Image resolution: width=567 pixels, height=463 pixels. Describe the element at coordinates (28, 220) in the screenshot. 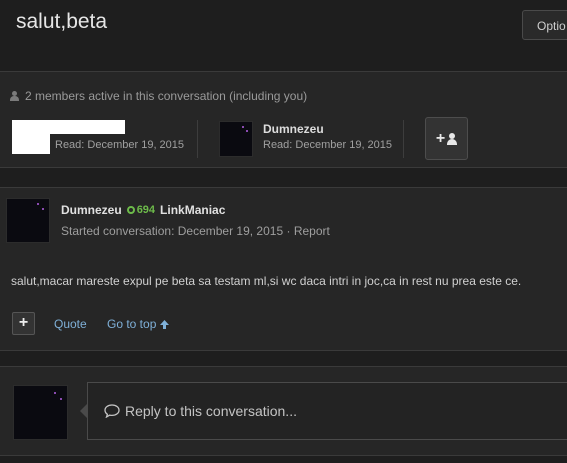

I see `author-avatar` at that location.